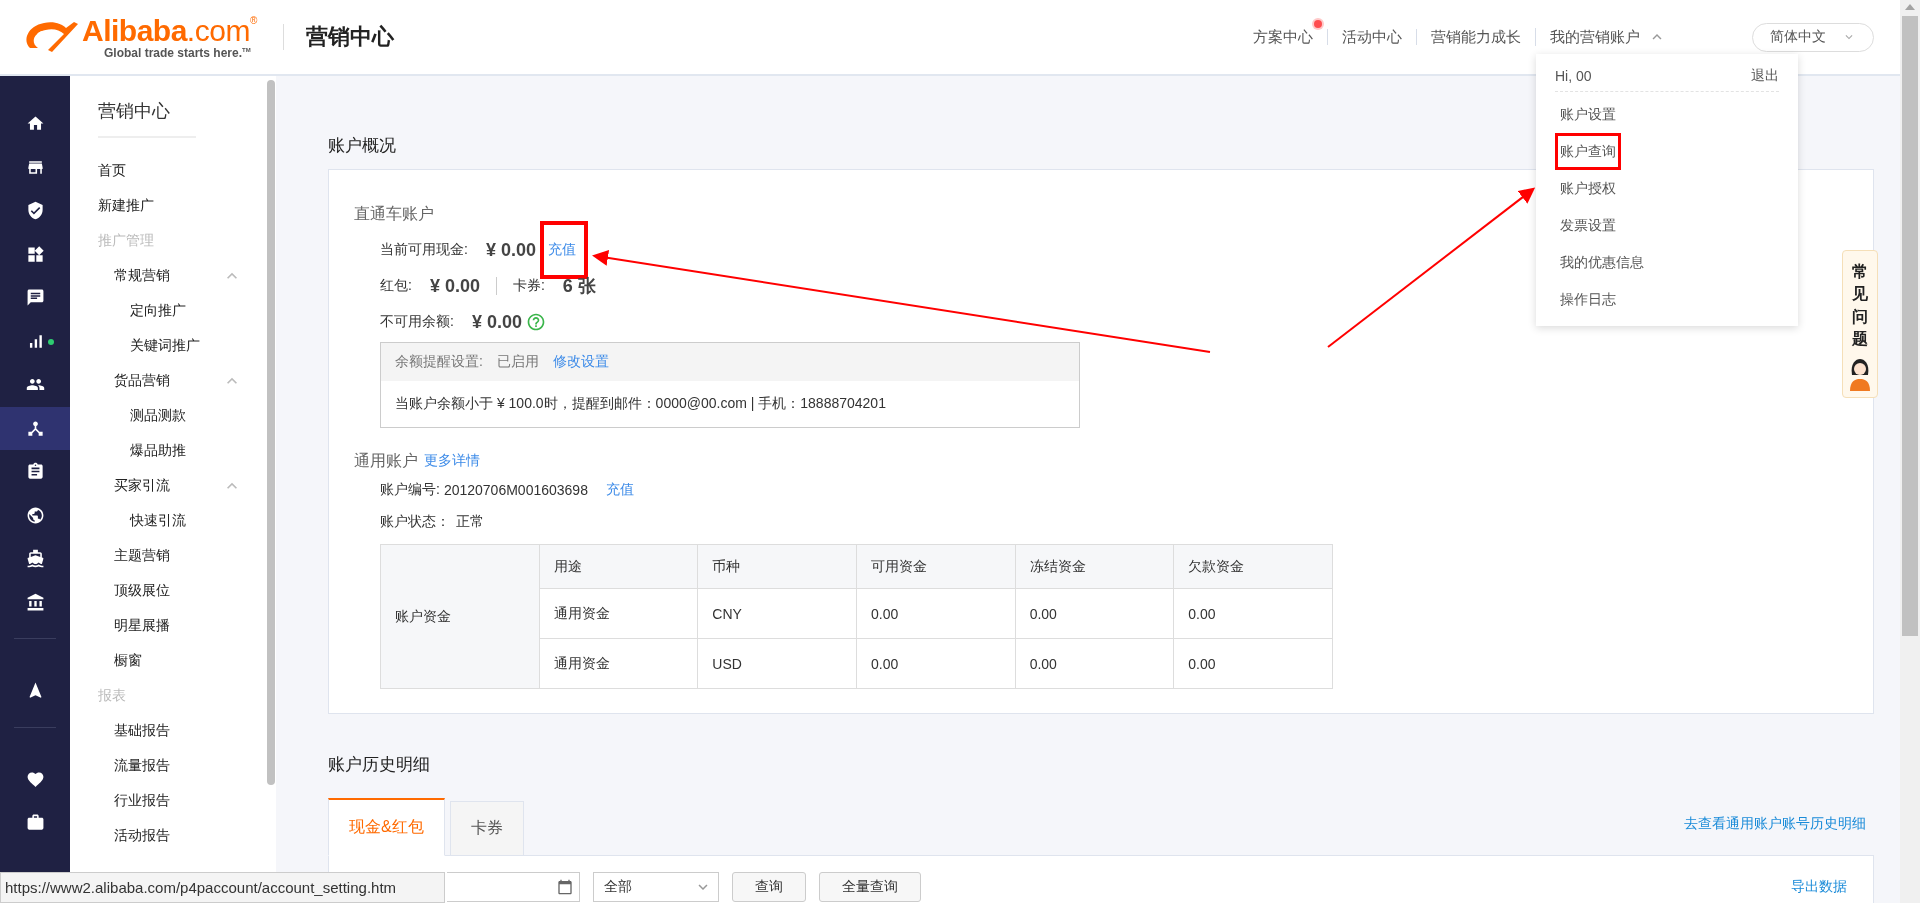  Describe the element at coordinates (486, 828) in the screenshot. I see `tab: 卡券` at that location.